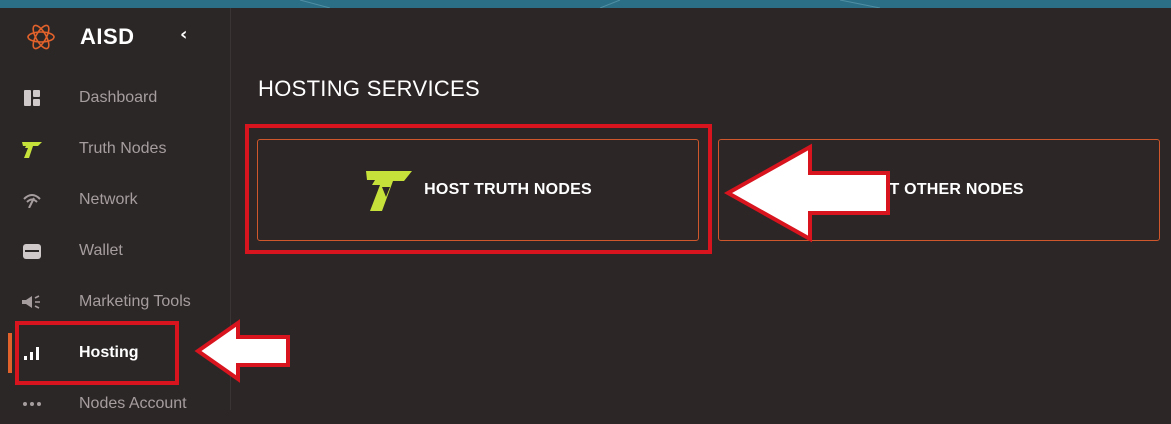 Image resolution: width=1171 pixels, height=424 pixels. I want to click on truth-nodes-logo-icon, so click(389, 191).